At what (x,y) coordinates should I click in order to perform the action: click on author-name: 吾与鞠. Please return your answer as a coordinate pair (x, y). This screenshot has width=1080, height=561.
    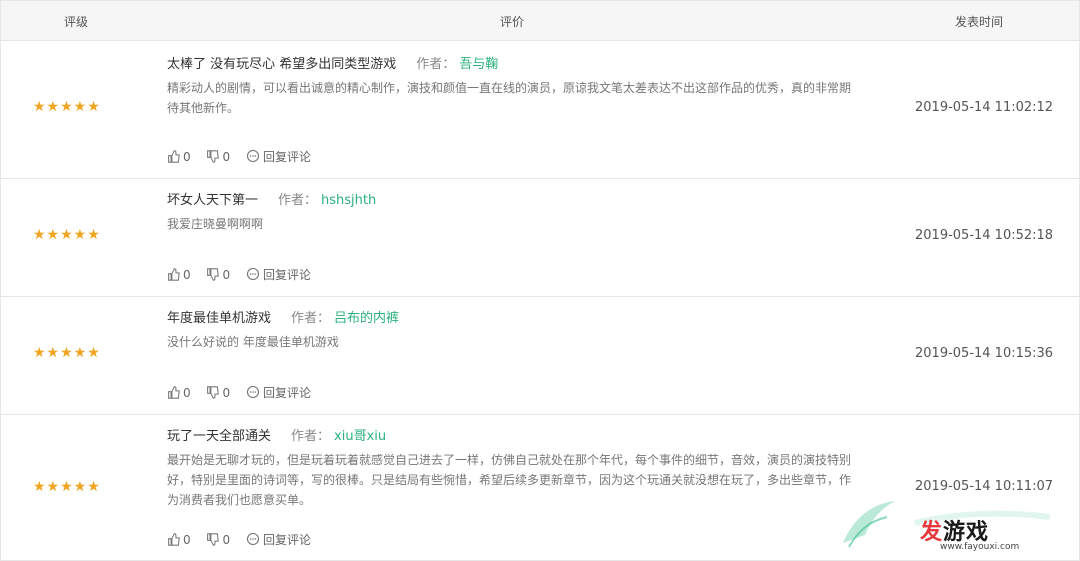
    Looking at the image, I should click on (478, 64).